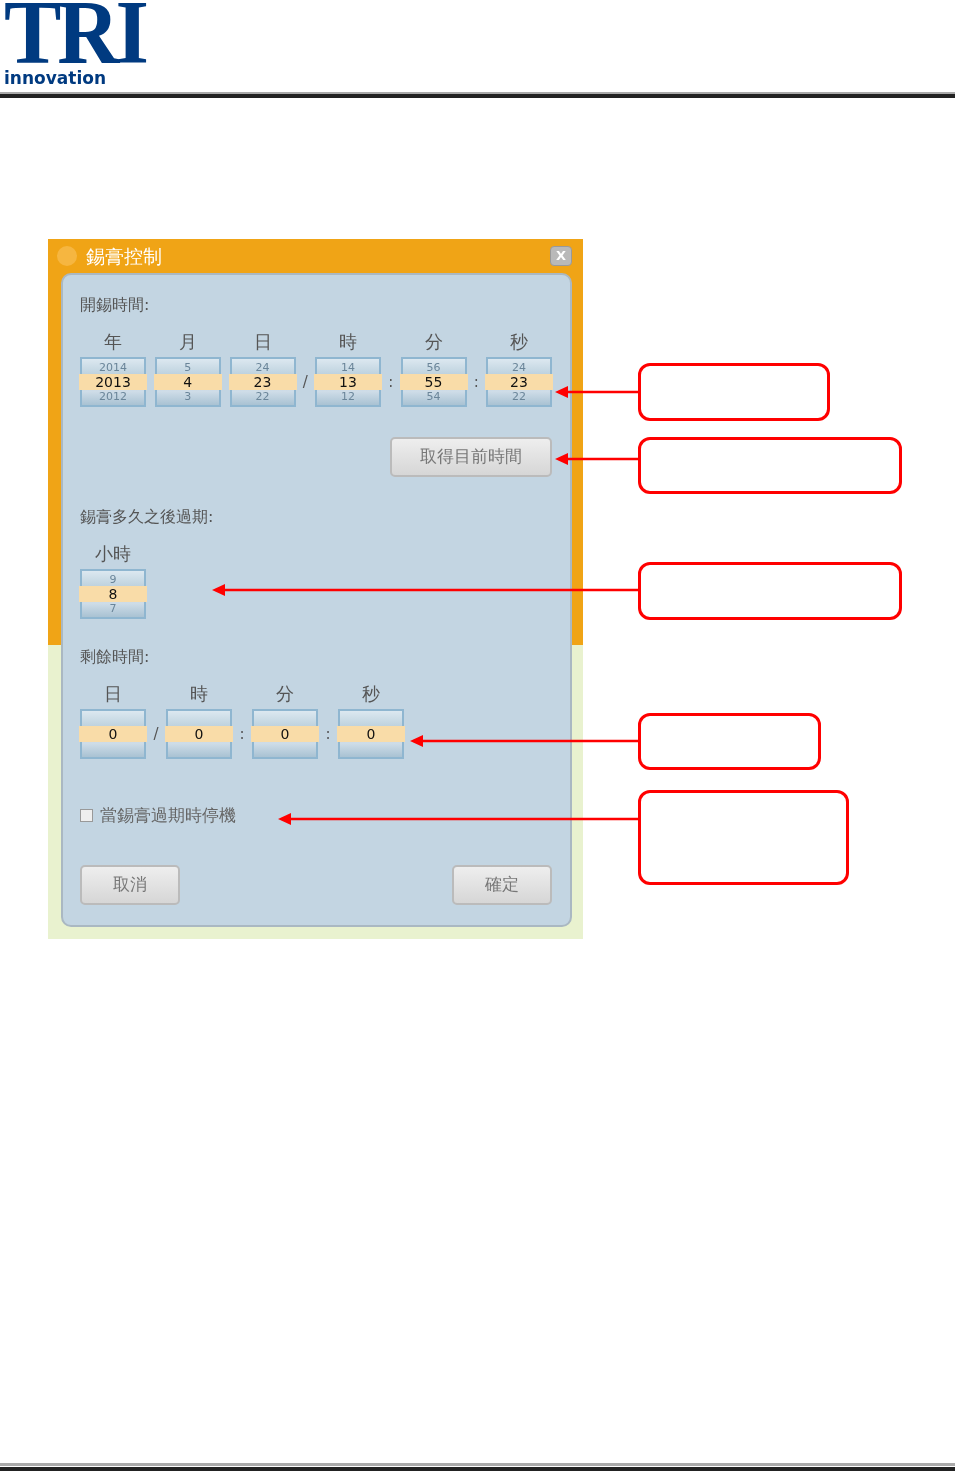 This screenshot has height=1476, width=955. What do you see at coordinates (113, 579) in the screenshot?
I see `spinner-option: 9` at bounding box center [113, 579].